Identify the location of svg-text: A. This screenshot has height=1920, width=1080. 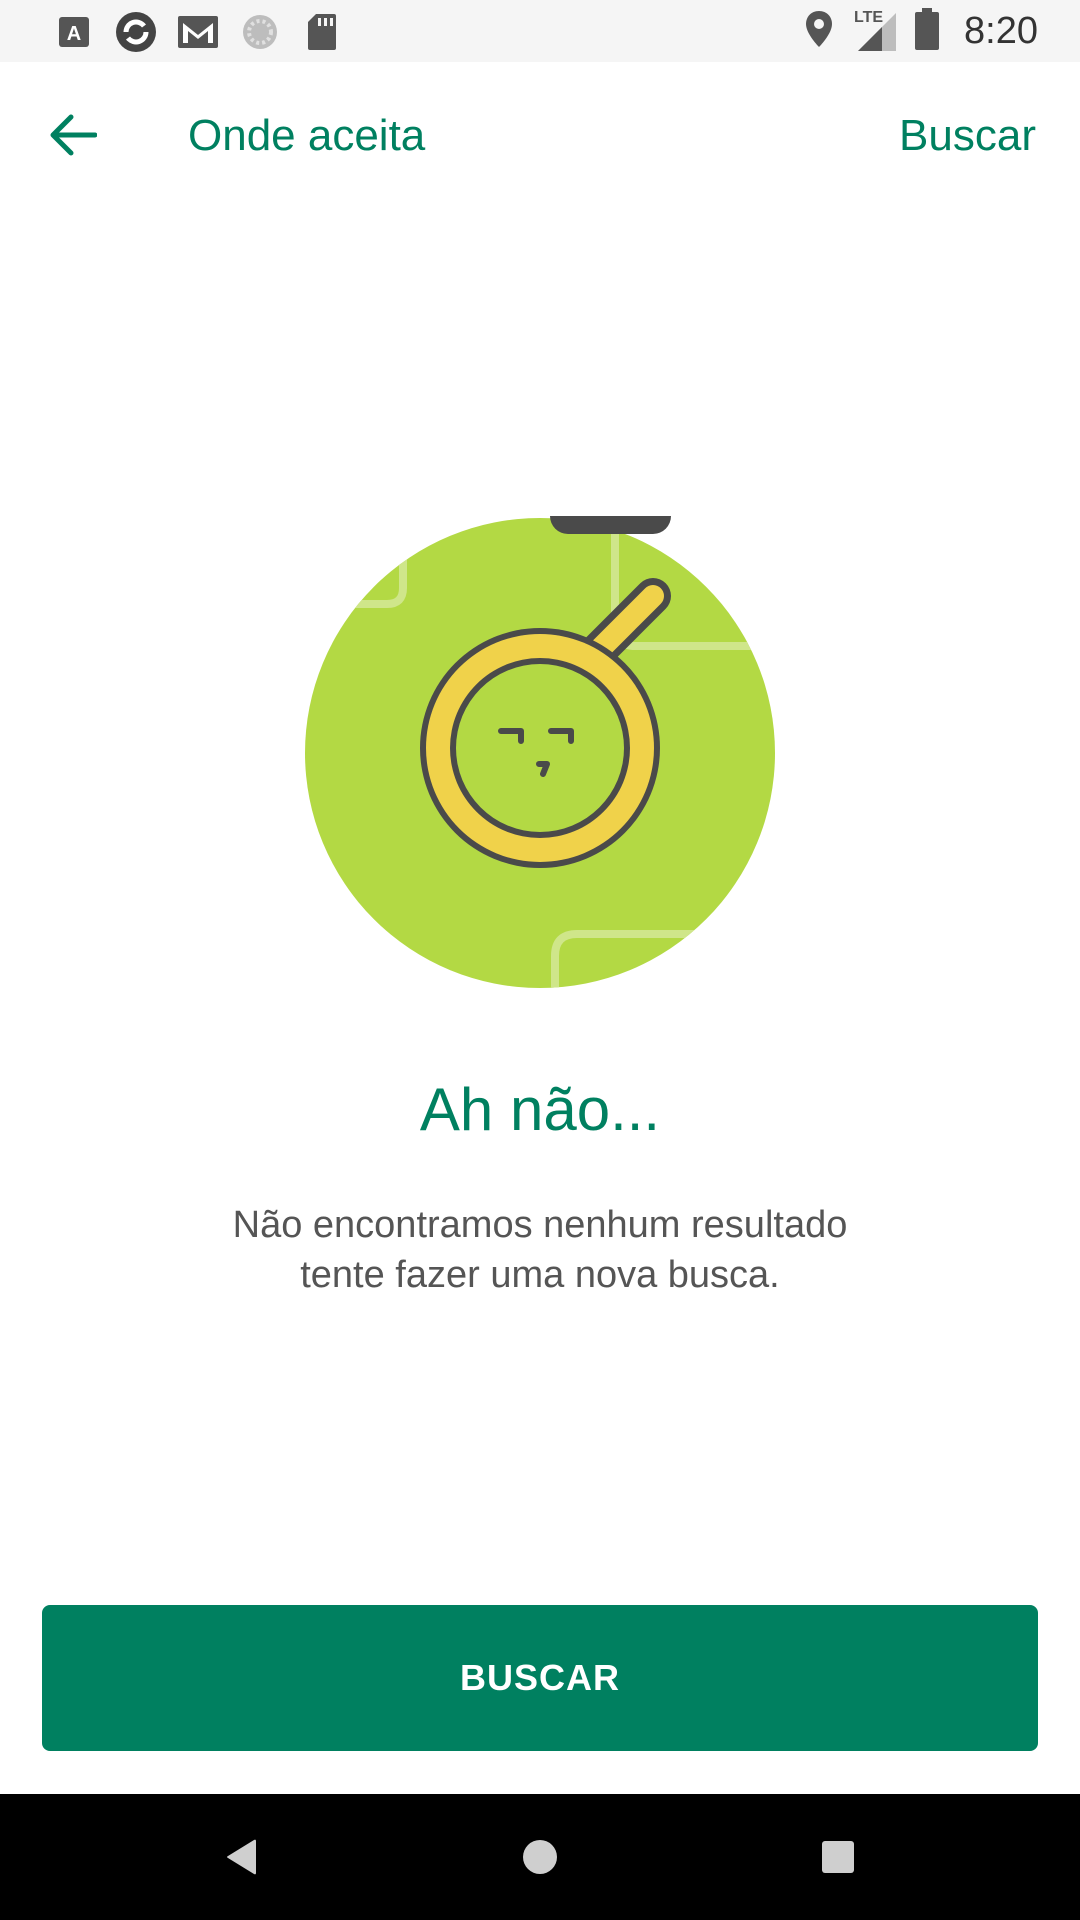
(74, 34).